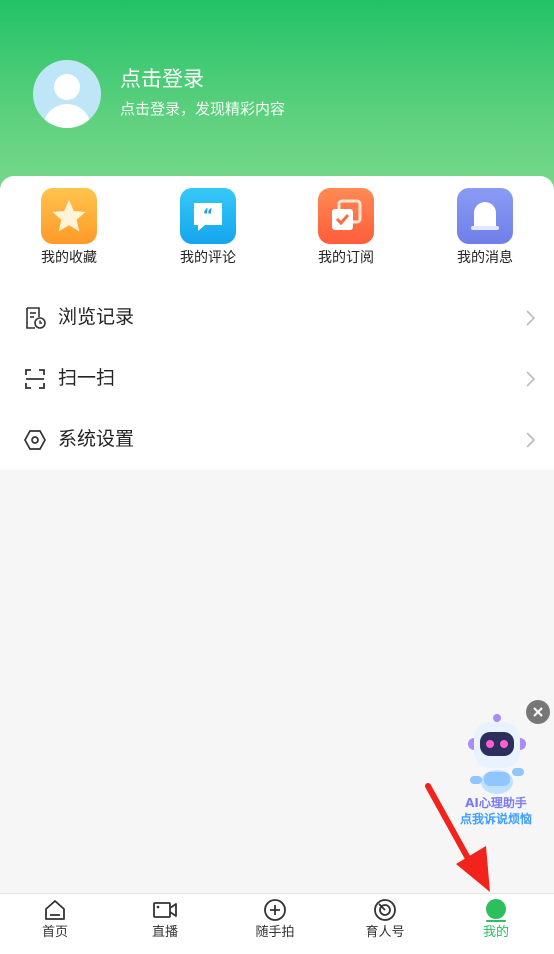 The height and width of the screenshot is (954, 554). Describe the element at coordinates (460, 840) in the screenshot. I see `arrow-annotation` at that location.